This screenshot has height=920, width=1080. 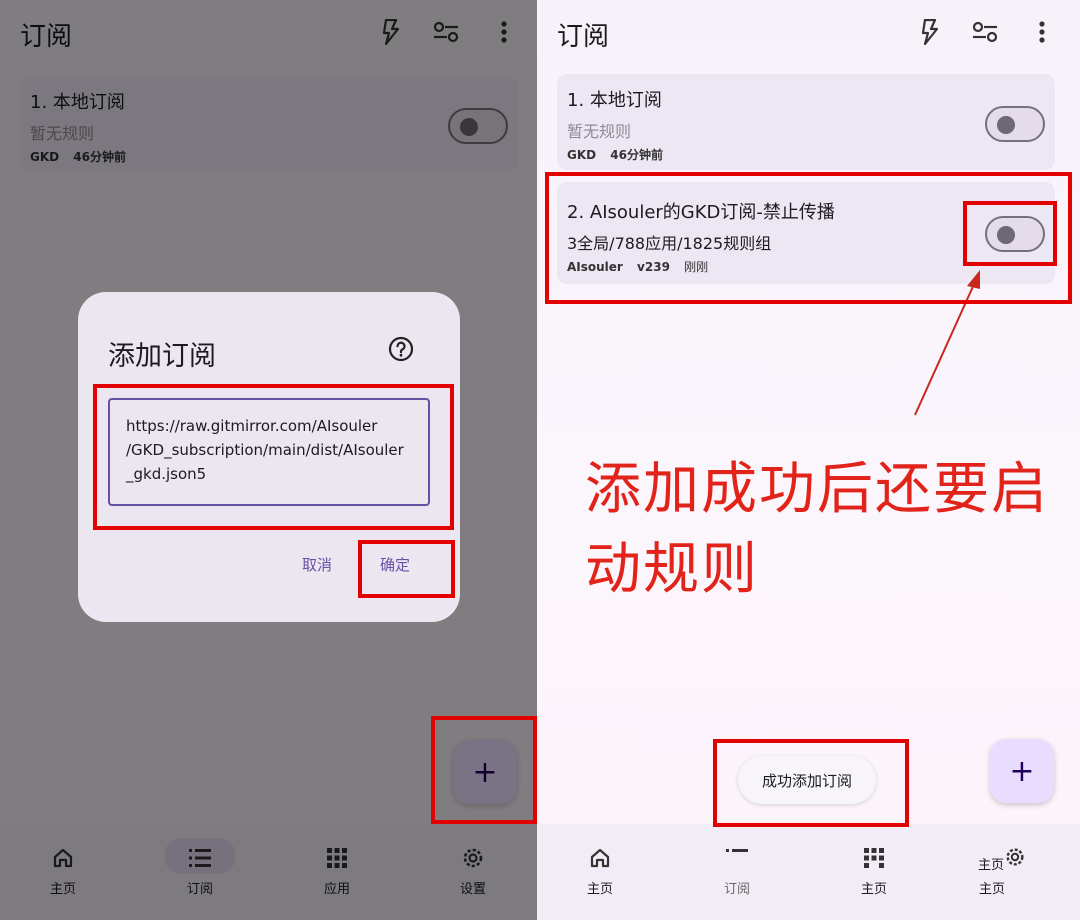 What do you see at coordinates (406, 569) in the screenshot?
I see `highlight-confirm-button` at bounding box center [406, 569].